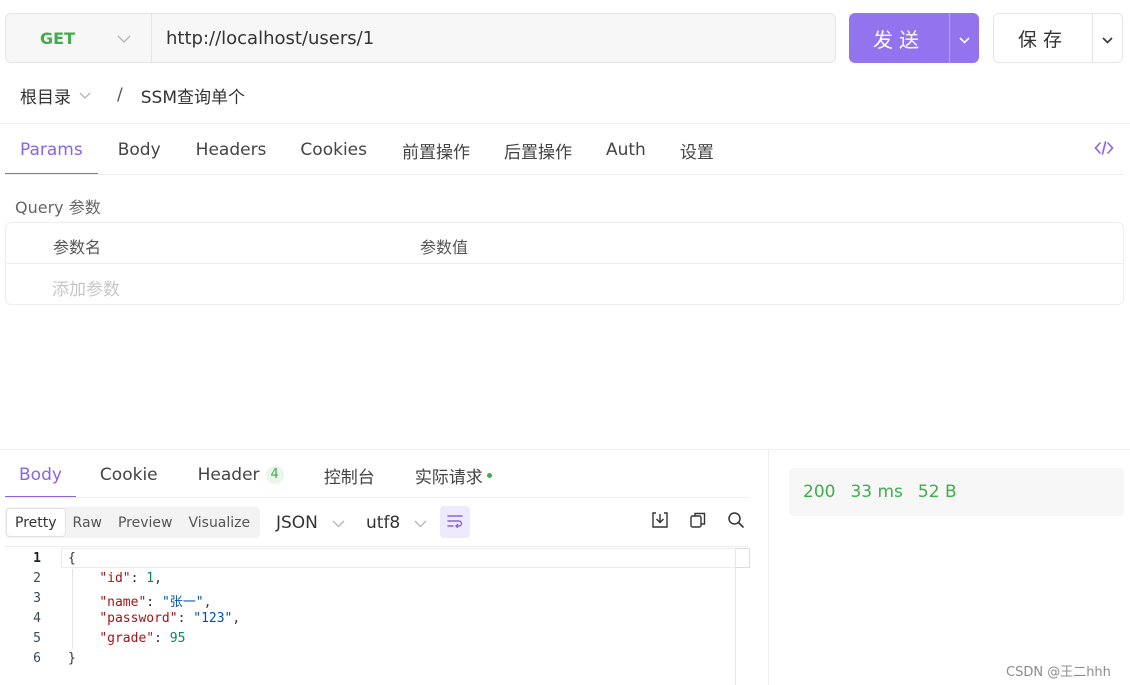 This screenshot has width=1130, height=685. I want to click on tab-settings: 设置, so click(697, 150).